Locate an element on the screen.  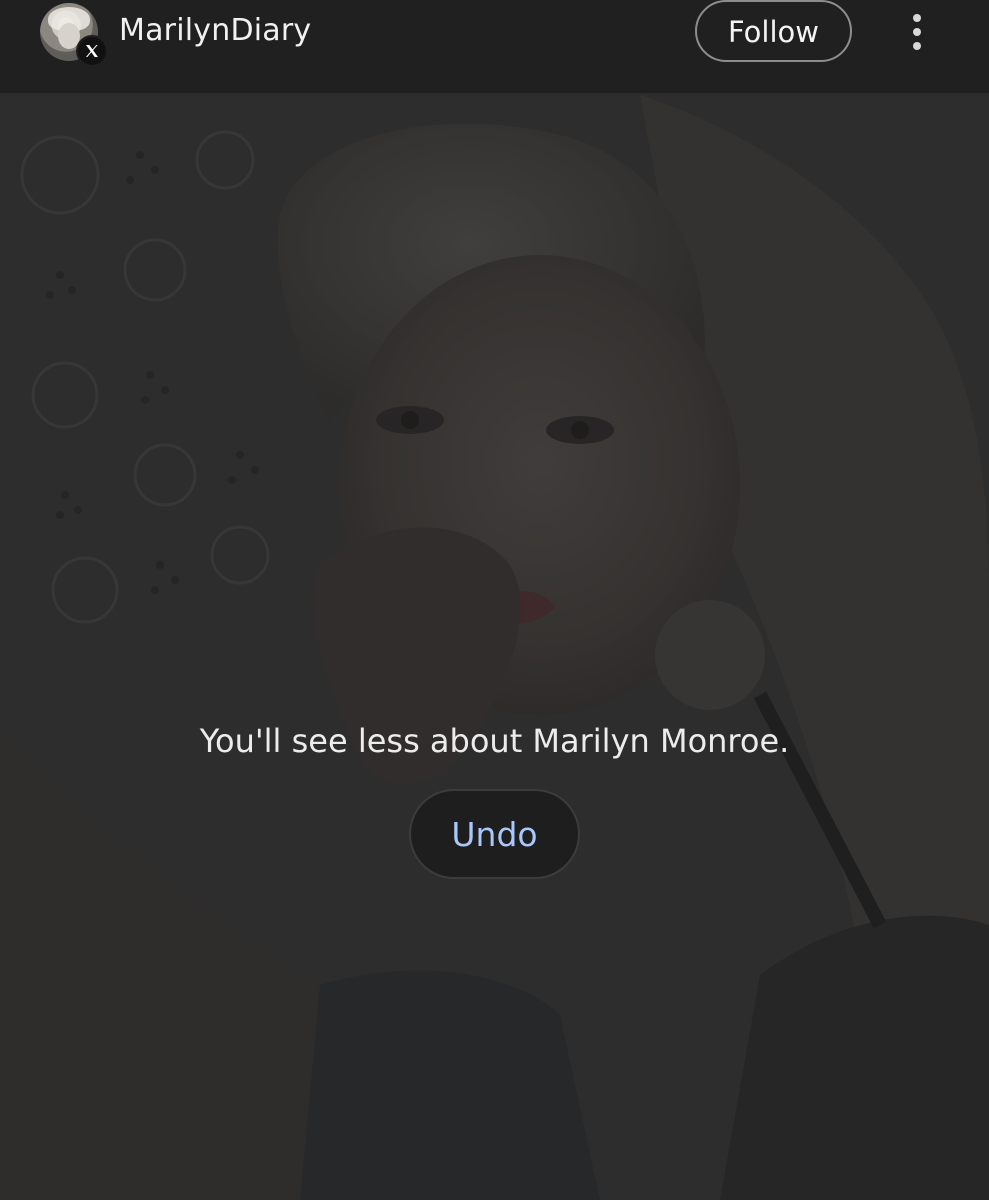
username: MarilynDiary is located at coordinates (215, 31).